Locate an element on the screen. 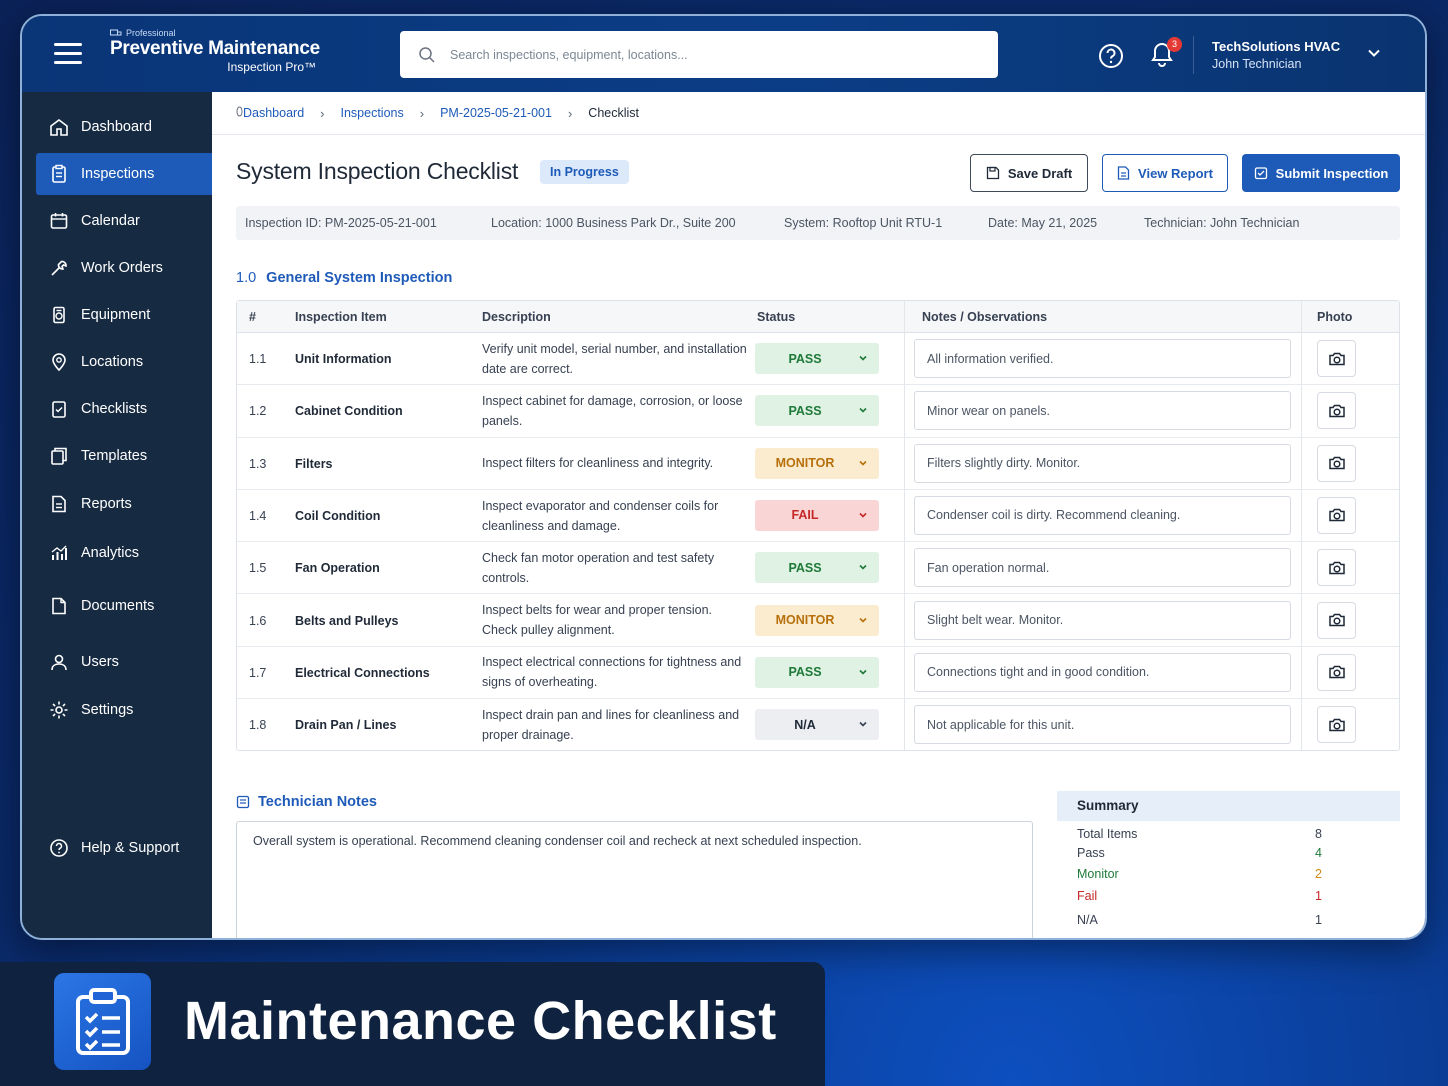  notes-input: Fan operation normal. is located at coordinates (1102, 568).